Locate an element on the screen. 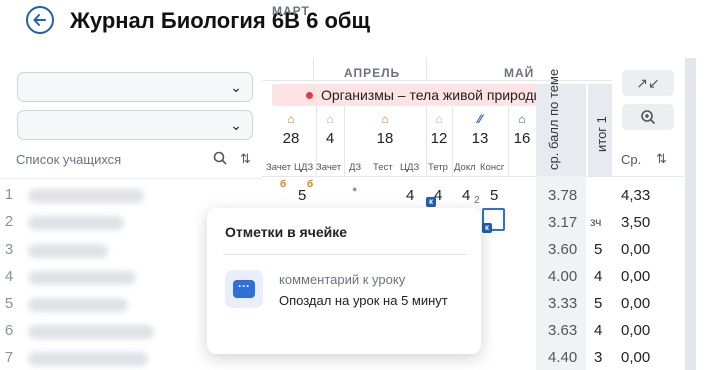 The height and width of the screenshot is (370, 712). day-number: 4 is located at coordinates (330, 138).